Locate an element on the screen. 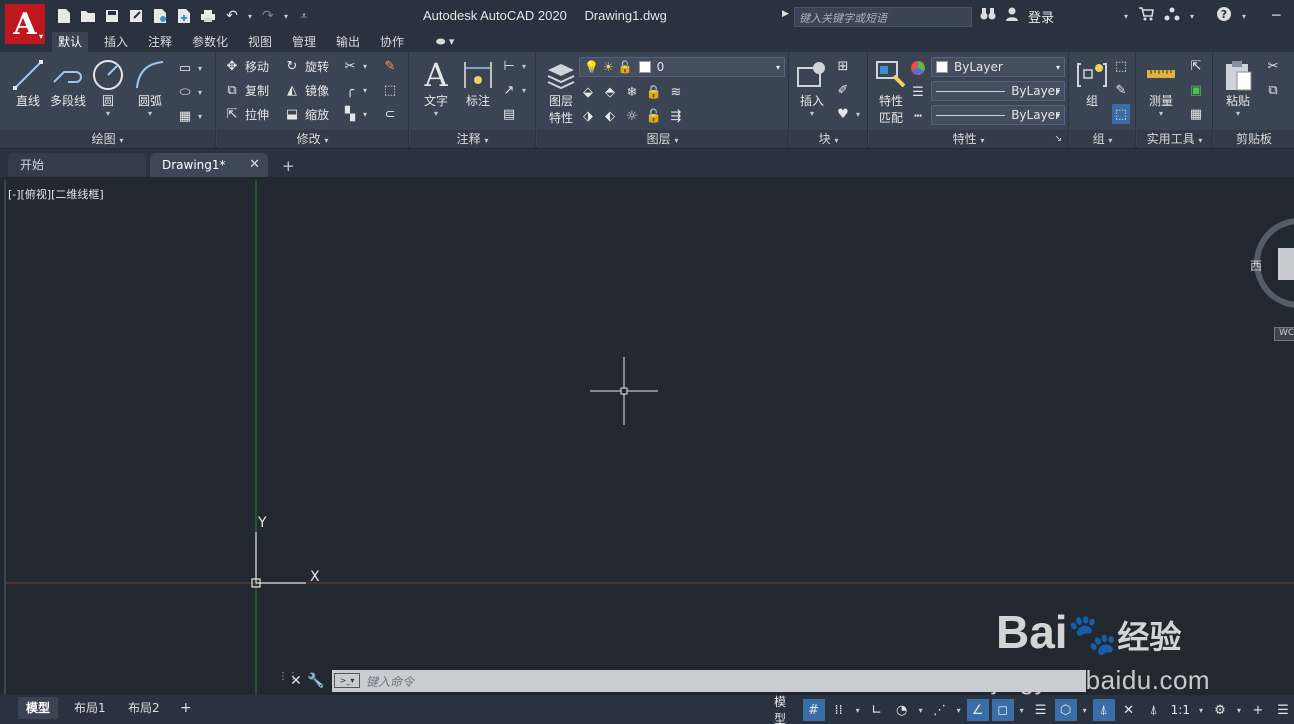 This screenshot has height=724, width=1294. array-button: ▚ ▾ is located at coordinates (354, 114).